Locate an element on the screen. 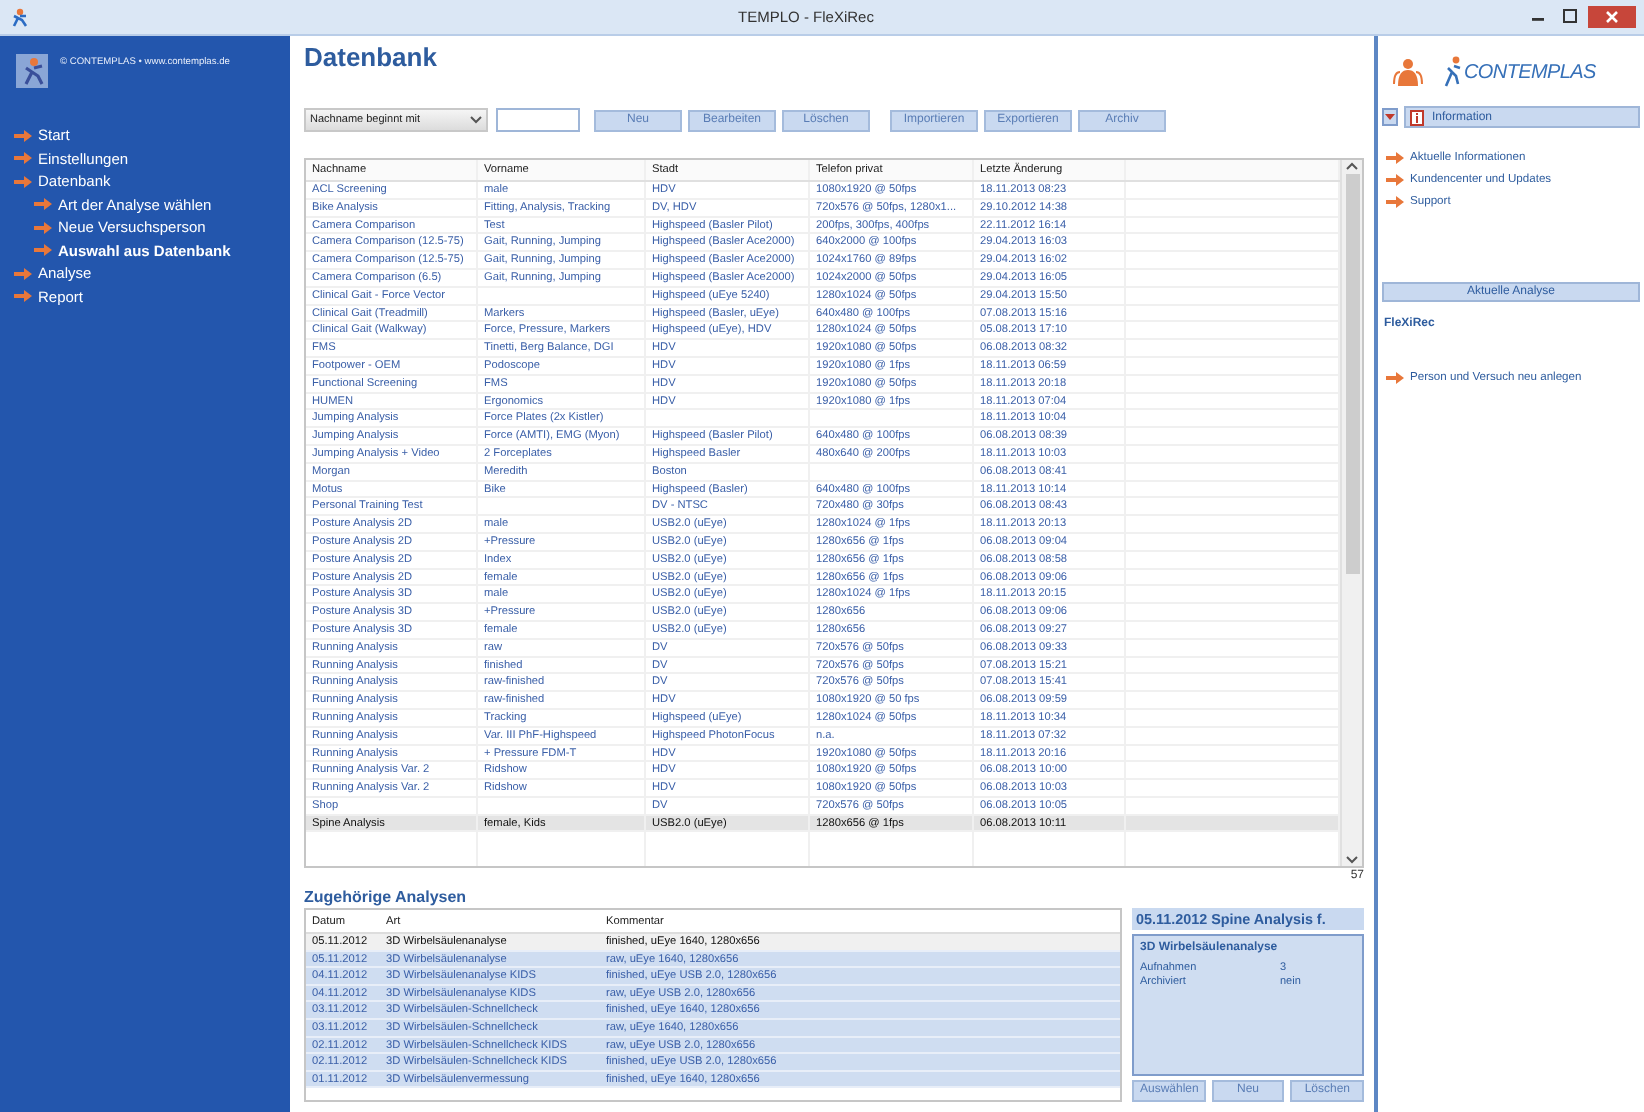  collapse-icon is located at coordinates (1390, 117).